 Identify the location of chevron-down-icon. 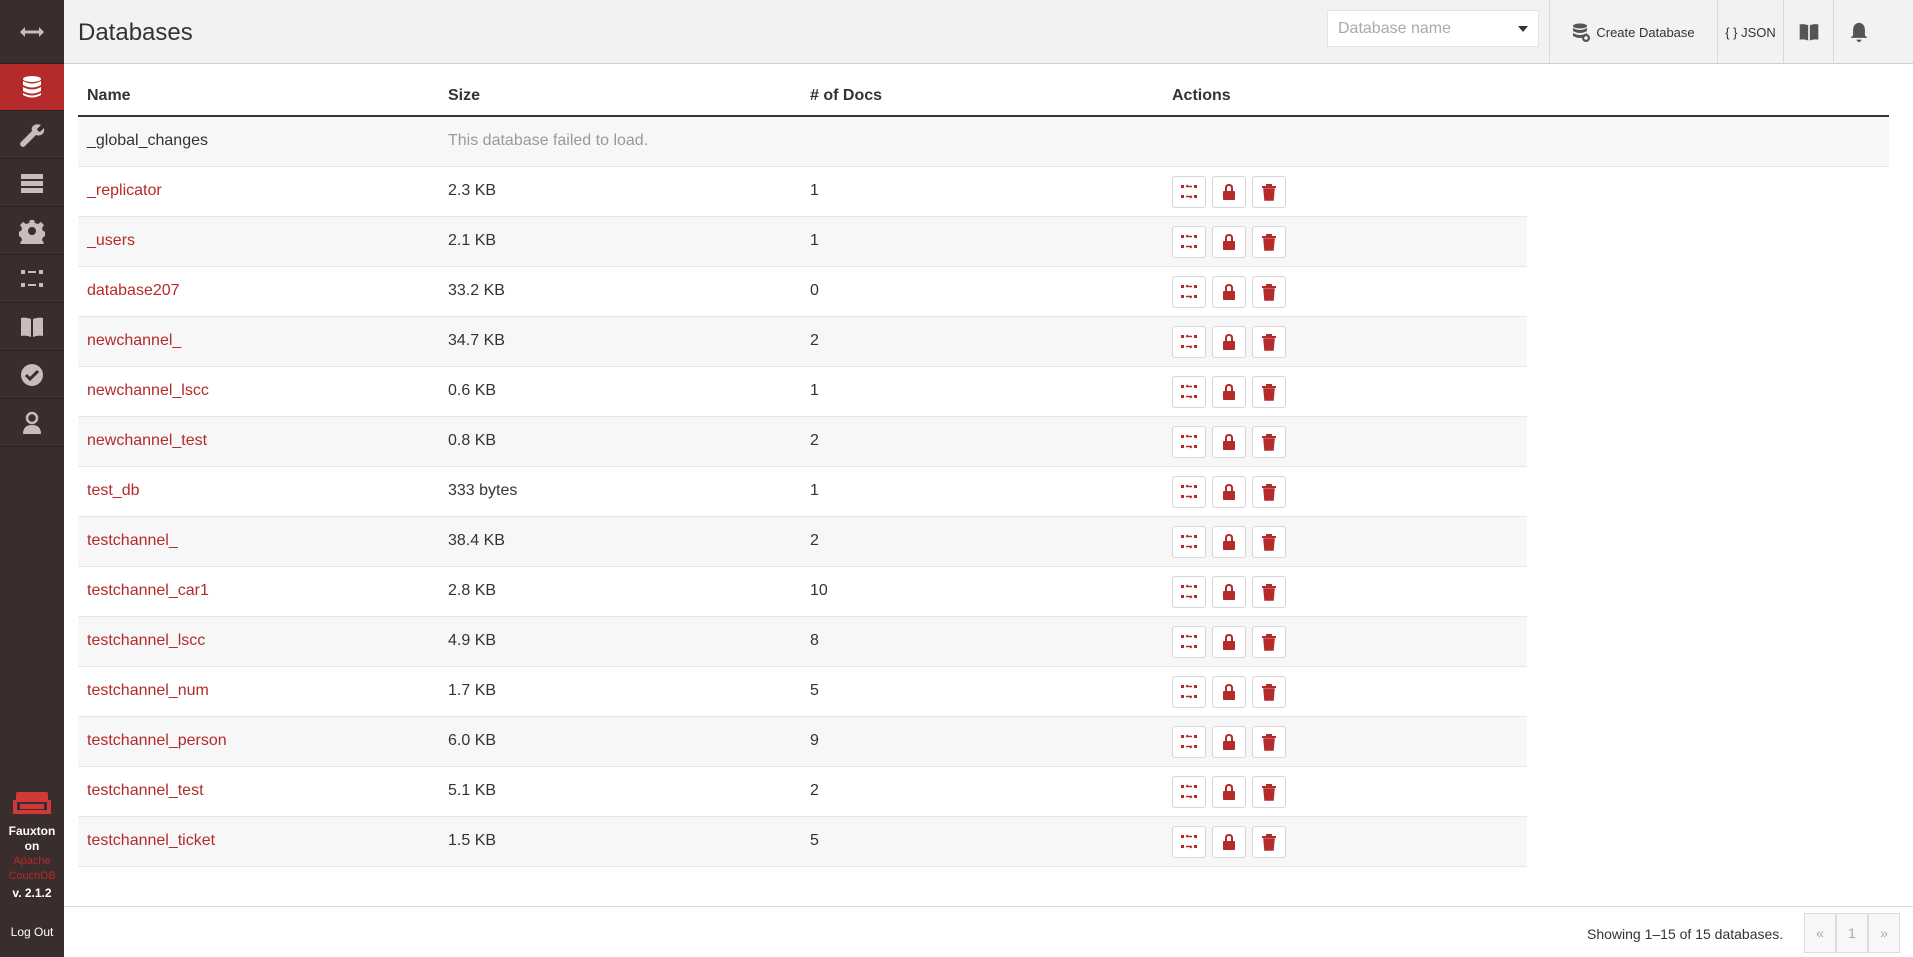
(1523, 29).